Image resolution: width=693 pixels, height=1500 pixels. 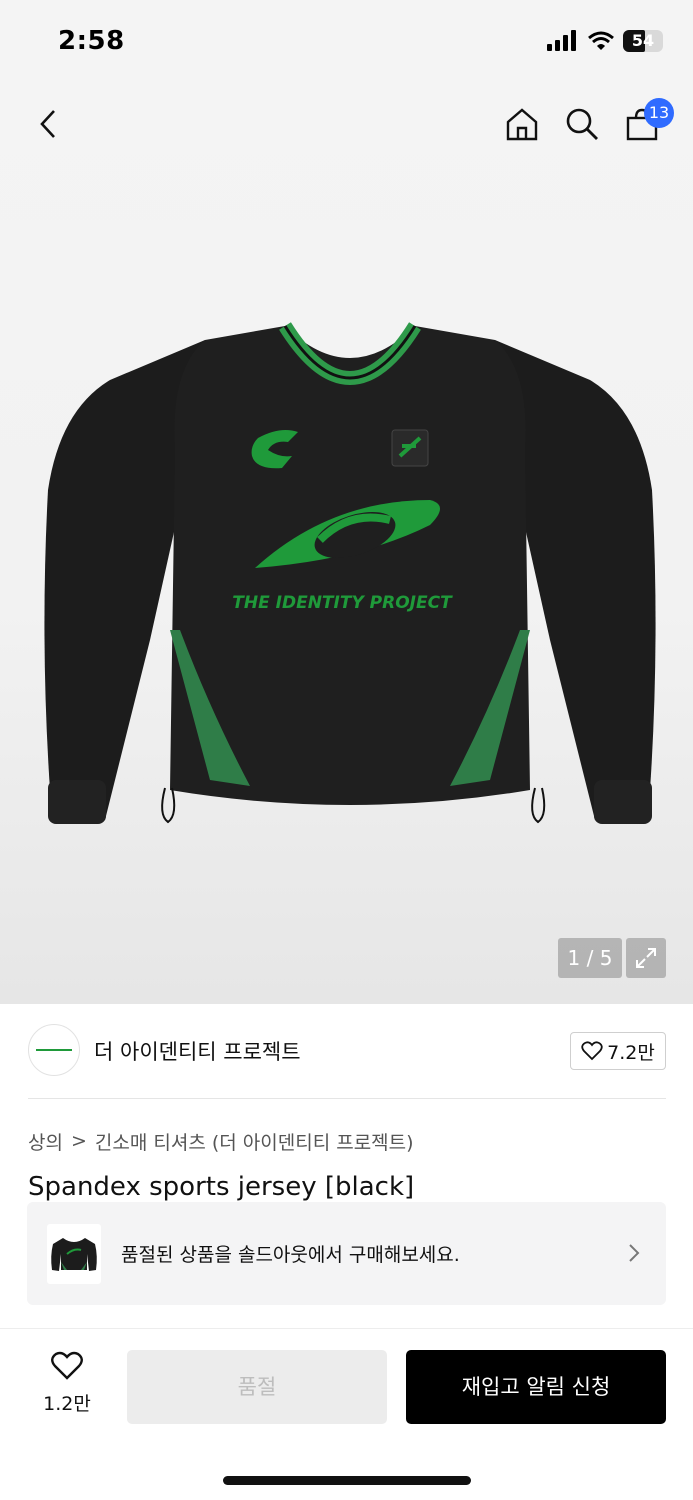 What do you see at coordinates (601, 40) in the screenshot?
I see `wifi-icon` at bounding box center [601, 40].